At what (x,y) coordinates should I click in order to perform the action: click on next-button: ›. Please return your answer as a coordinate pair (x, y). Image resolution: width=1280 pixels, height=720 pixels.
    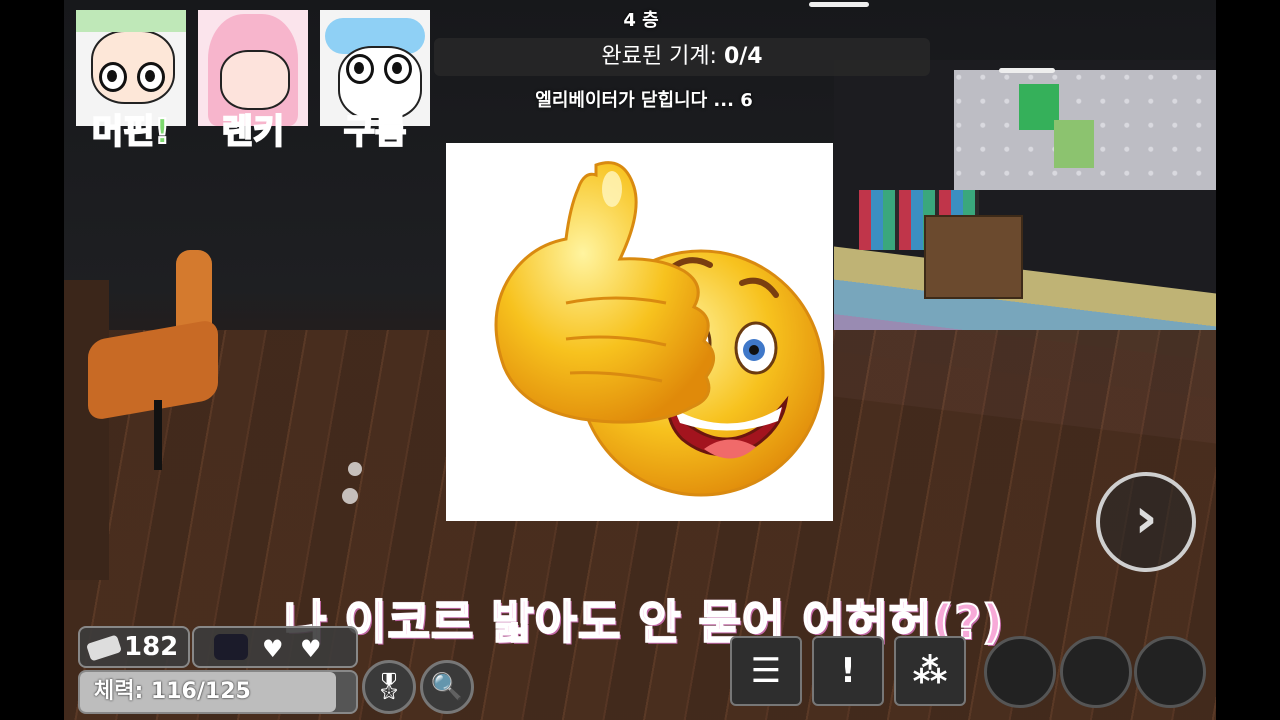
    Looking at the image, I should click on (1146, 522).